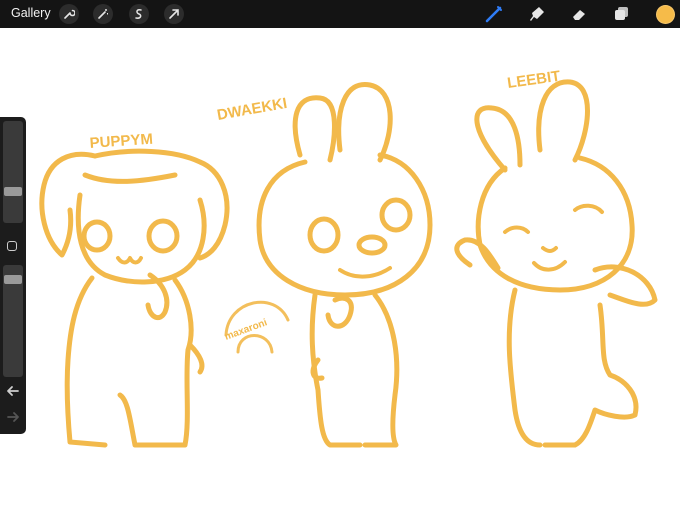 Image resolution: width=680 pixels, height=515 pixels. Describe the element at coordinates (174, 14) in the screenshot. I see `transform-arrow-icon` at that location.